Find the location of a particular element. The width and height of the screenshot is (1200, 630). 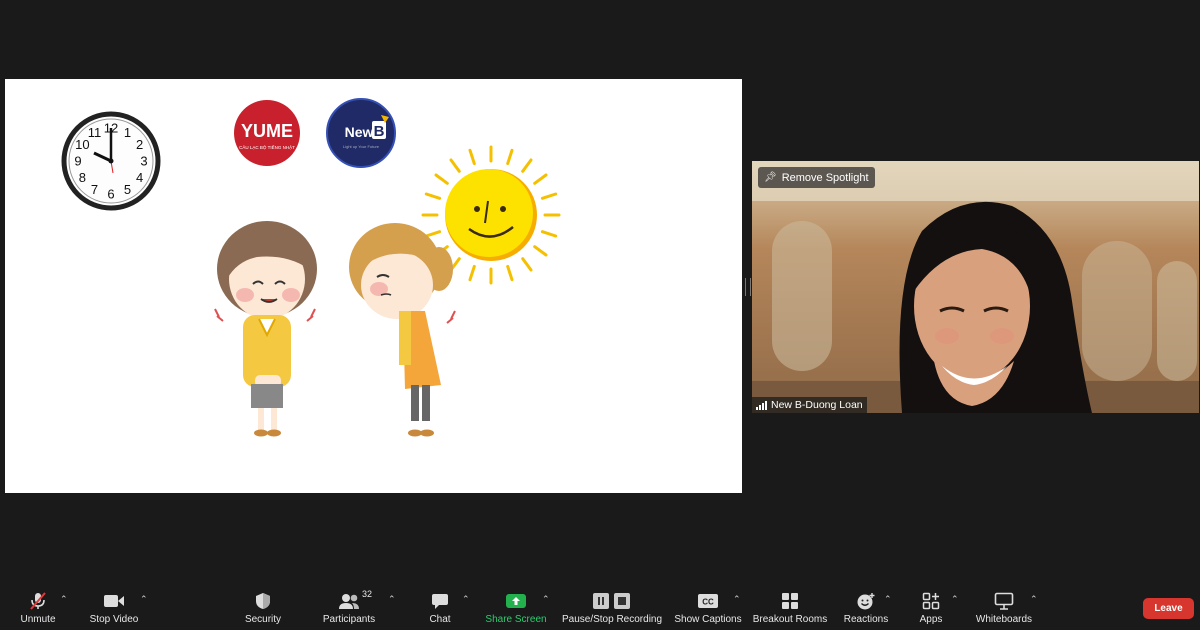

svg-text: Light up Your Future is located at coordinates (361, 146).